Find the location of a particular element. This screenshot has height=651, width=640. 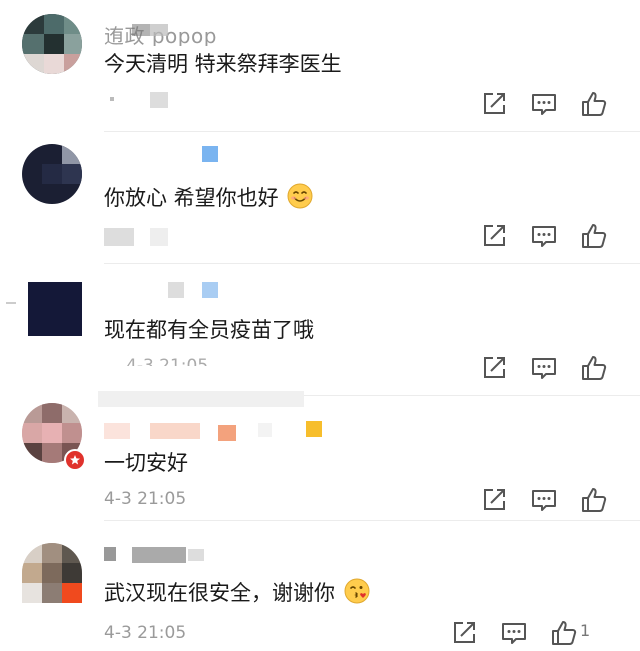

comment-text: 现在都有全员疫苗了哦 is located at coordinates (209, 330).